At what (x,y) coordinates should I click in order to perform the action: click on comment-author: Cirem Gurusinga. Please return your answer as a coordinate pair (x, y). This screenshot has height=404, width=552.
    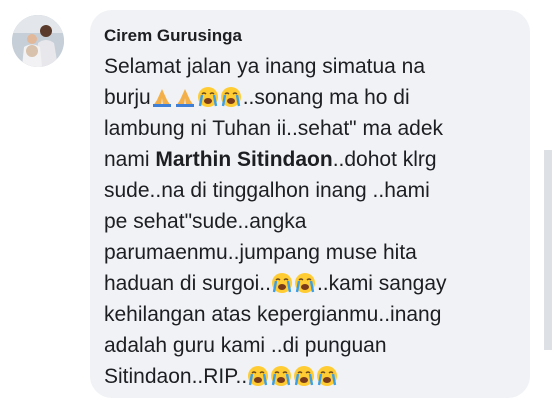
    Looking at the image, I should click on (173, 36).